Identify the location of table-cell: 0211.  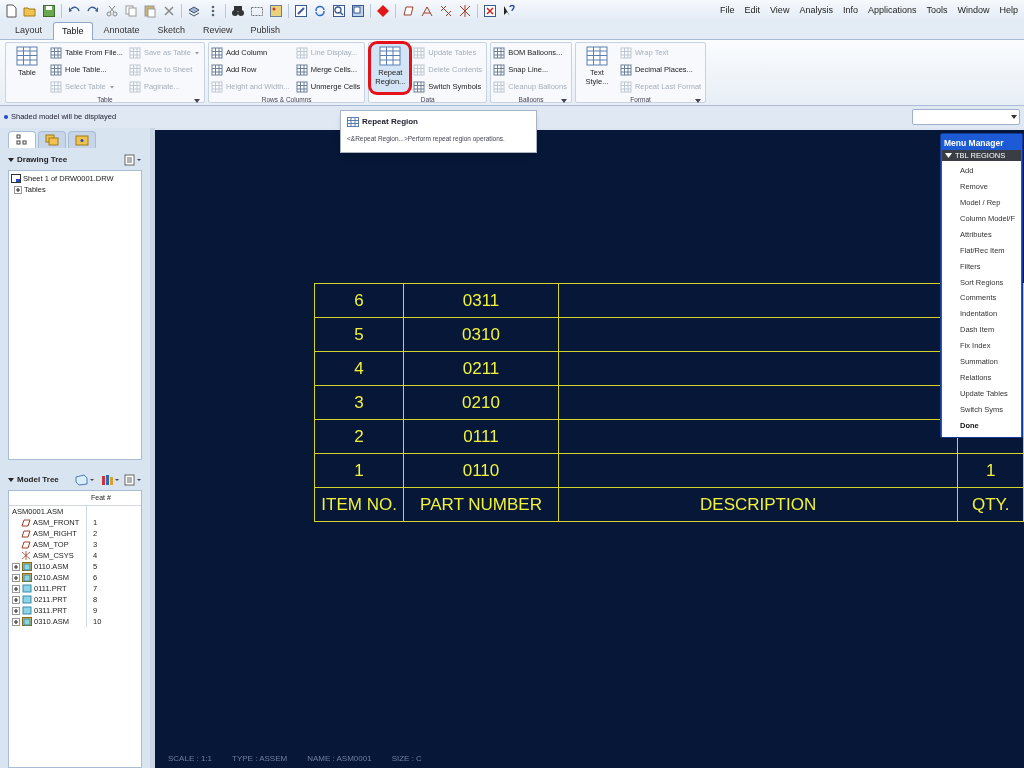
(481, 368).